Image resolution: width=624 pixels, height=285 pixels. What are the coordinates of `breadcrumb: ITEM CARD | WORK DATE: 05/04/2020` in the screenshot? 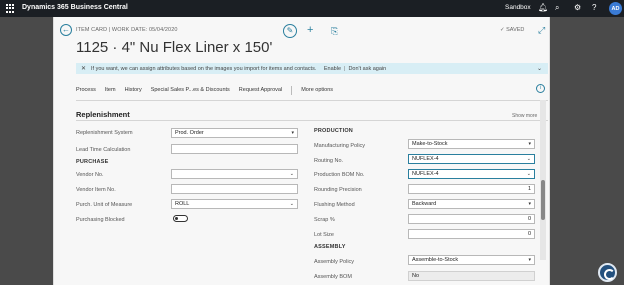 It's located at (127, 30).